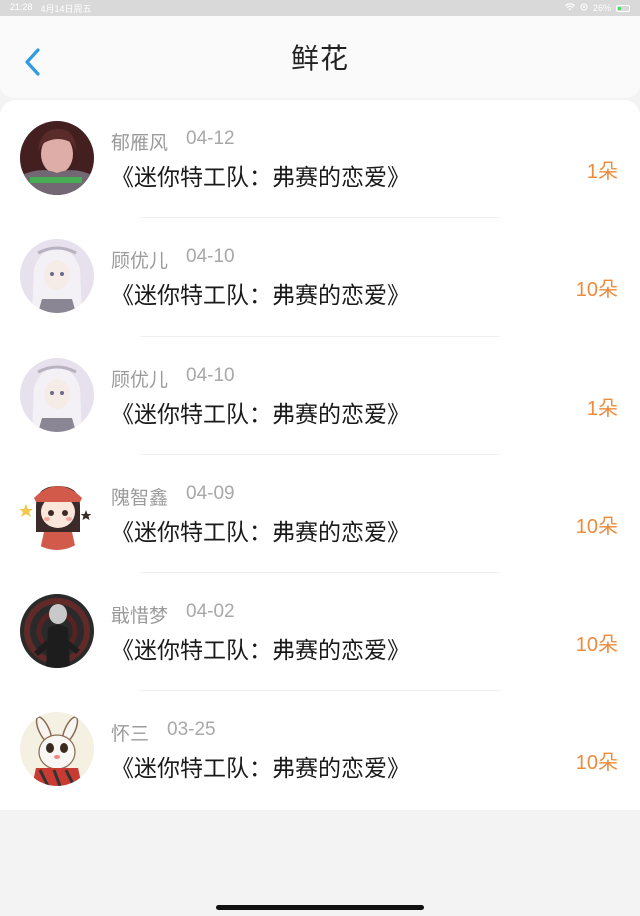 The image size is (640, 916). Describe the element at coordinates (320, 632) in the screenshot. I see `list-item: 戢惜梦 04-02 《迷你特工队：弗赛的恋爱》 10朵` at that location.